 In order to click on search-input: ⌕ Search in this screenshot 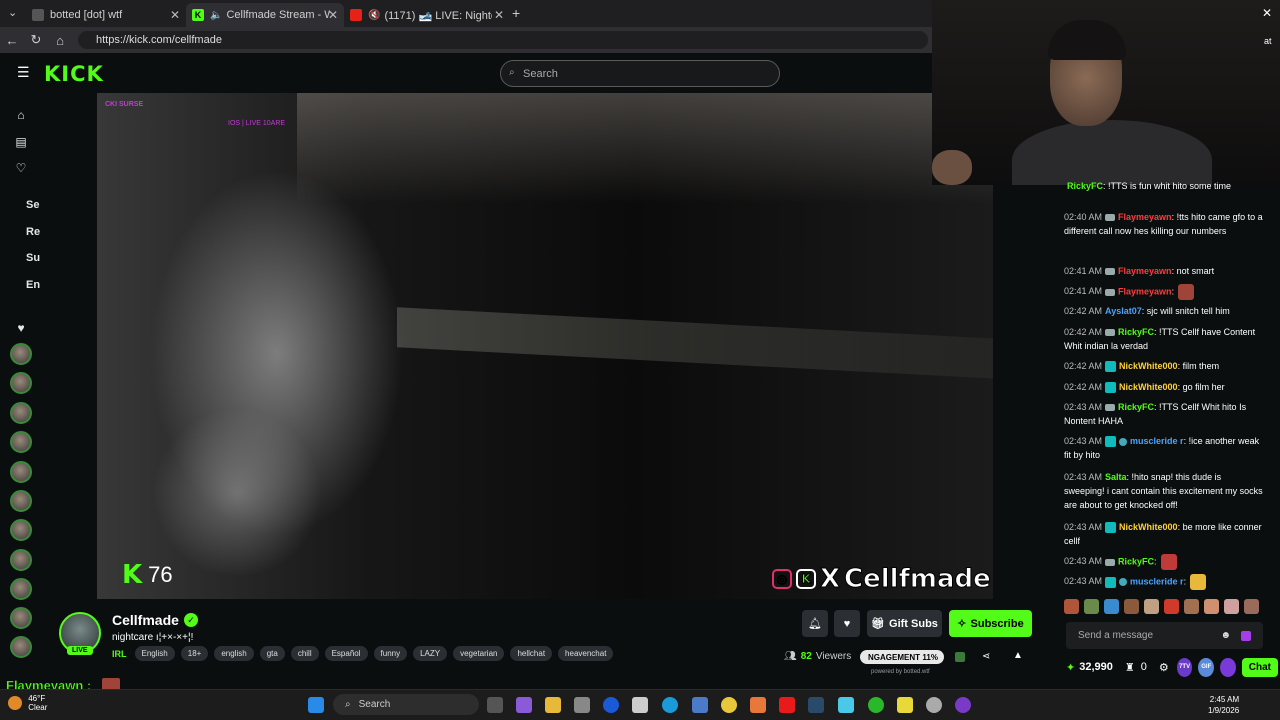, I will do `click(640, 73)`.